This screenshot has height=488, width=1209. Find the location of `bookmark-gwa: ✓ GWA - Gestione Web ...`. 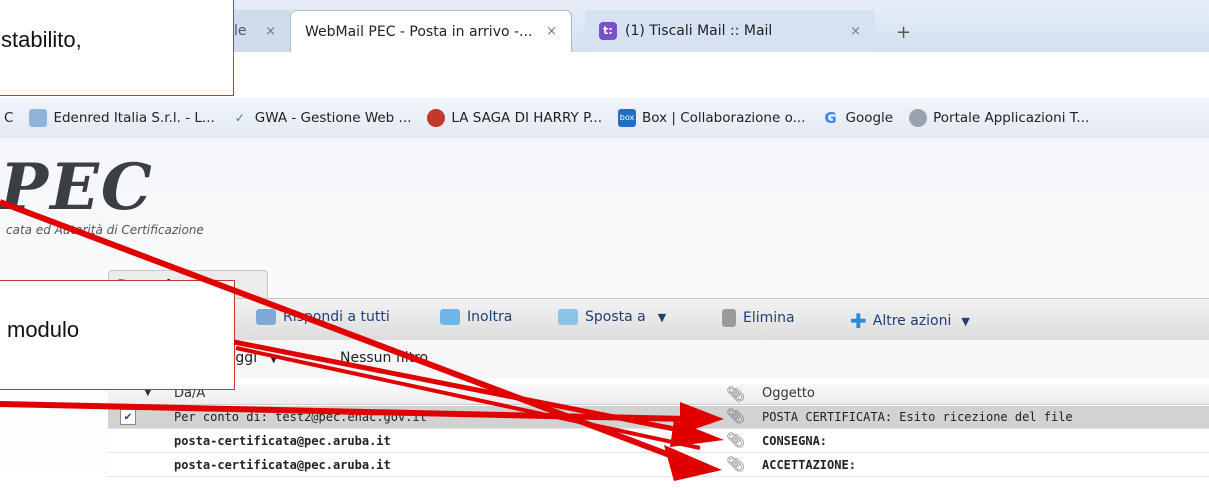

bookmark-gwa: ✓ GWA - Gestione Web ... is located at coordinates (321, 118).